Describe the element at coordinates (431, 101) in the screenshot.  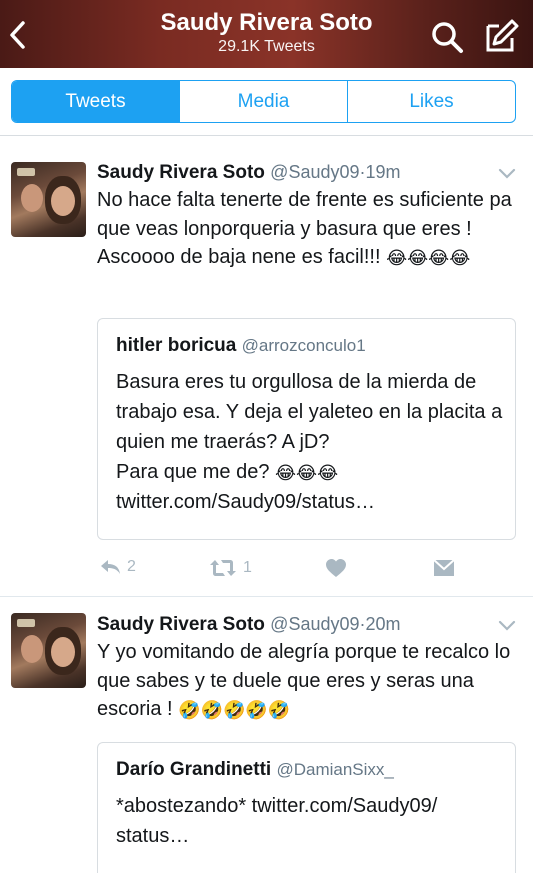
I see `tab-likes: Likes` at that location.